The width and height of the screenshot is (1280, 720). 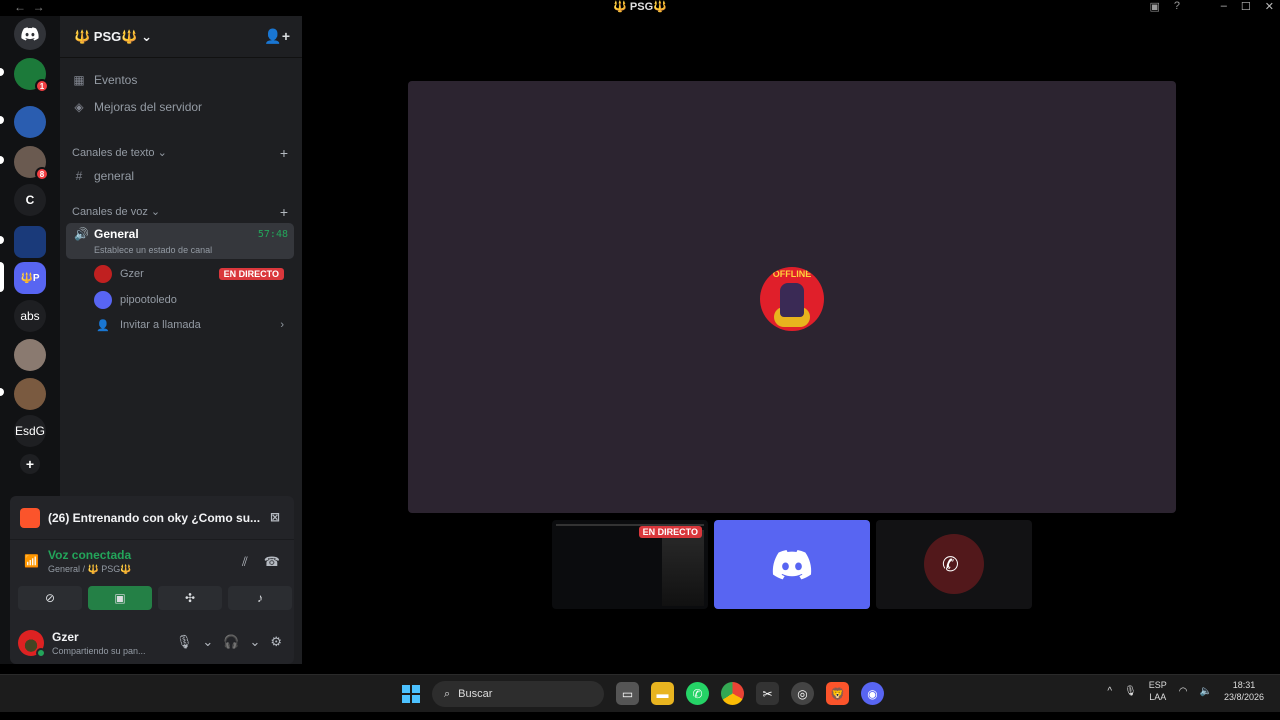 I want to click on speaker-icon: 🔊, so click(x=81, y=234).